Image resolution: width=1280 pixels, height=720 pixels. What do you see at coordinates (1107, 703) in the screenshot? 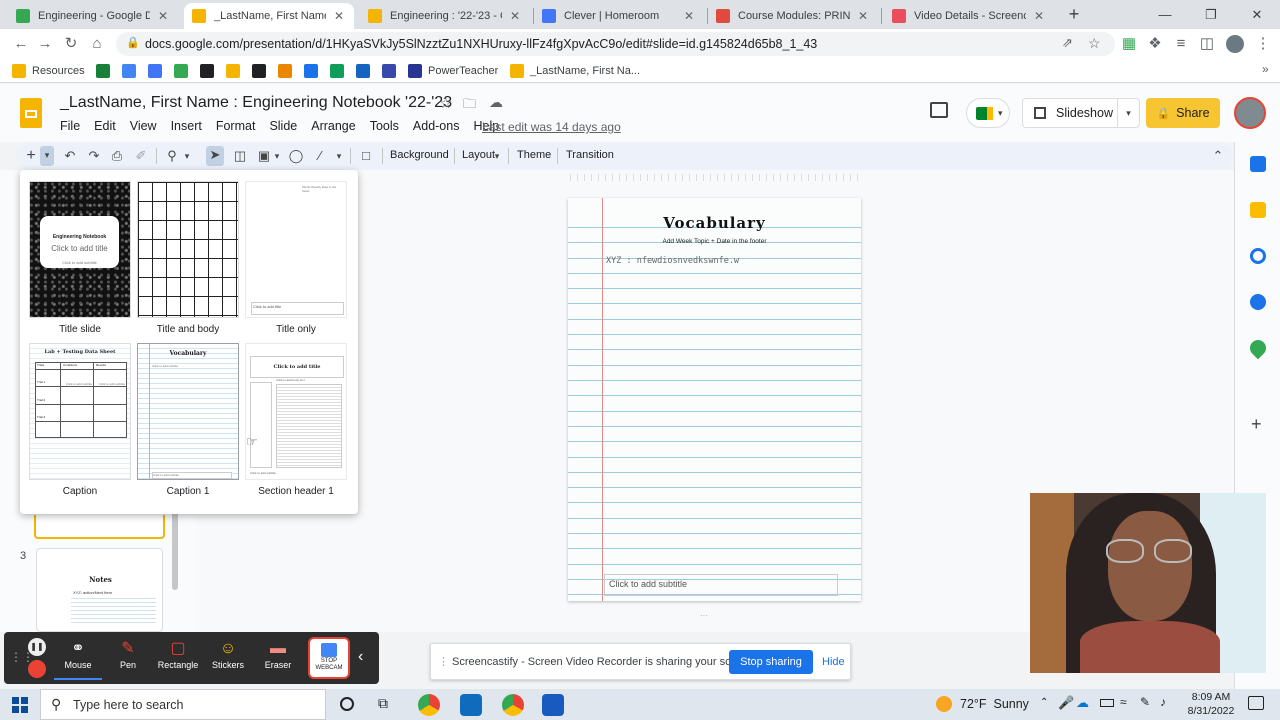
I see `battery-icon` at bounding box center [1107, 703].